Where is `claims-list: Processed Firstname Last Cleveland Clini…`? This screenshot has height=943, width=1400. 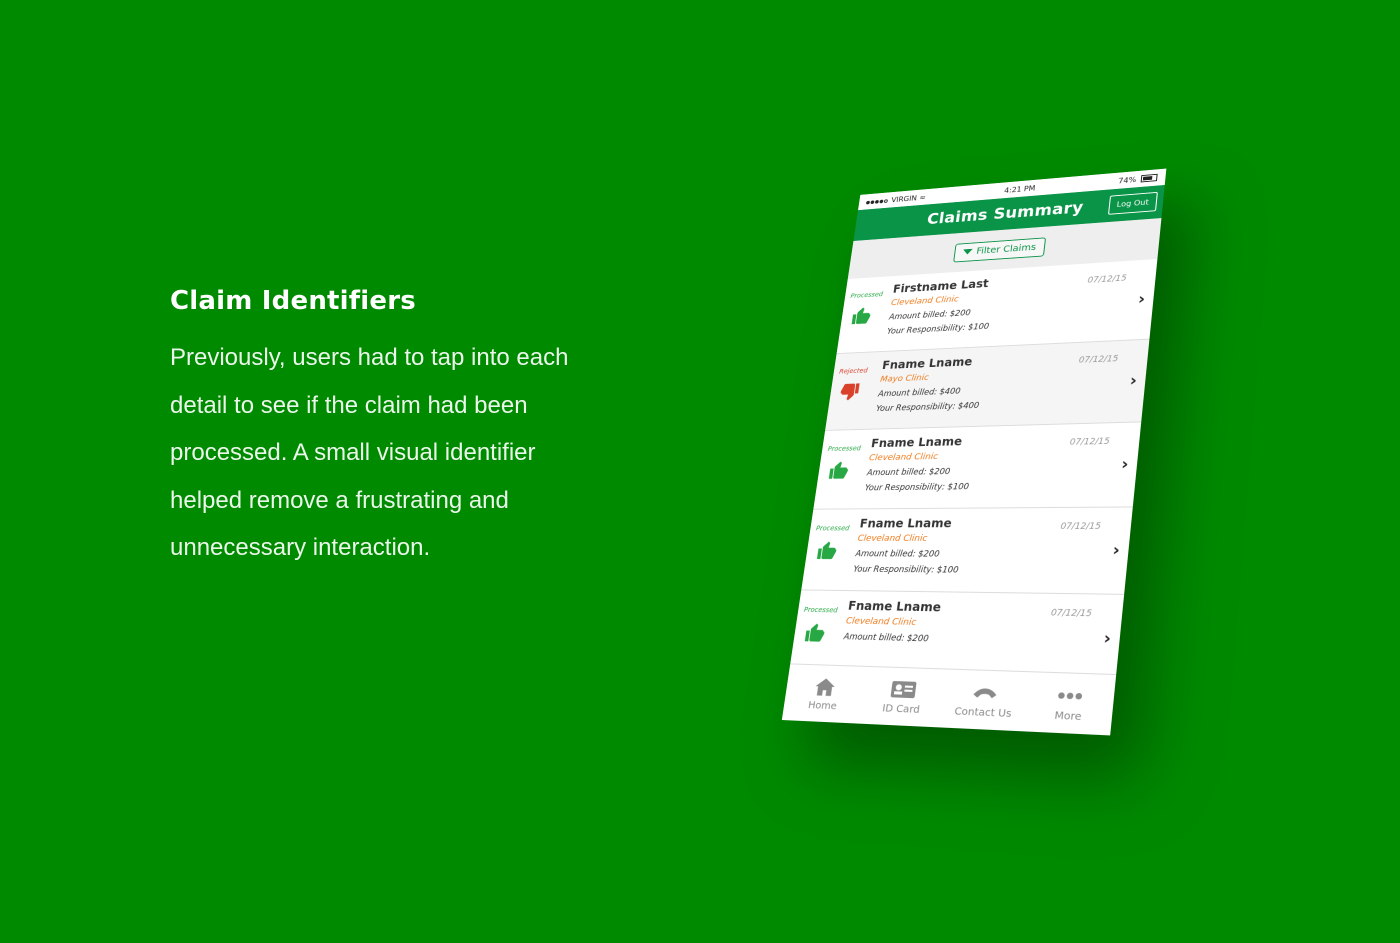 claims-list: Processed Firstname Last Cleveland Clini… is located at coordinates (973, 472).